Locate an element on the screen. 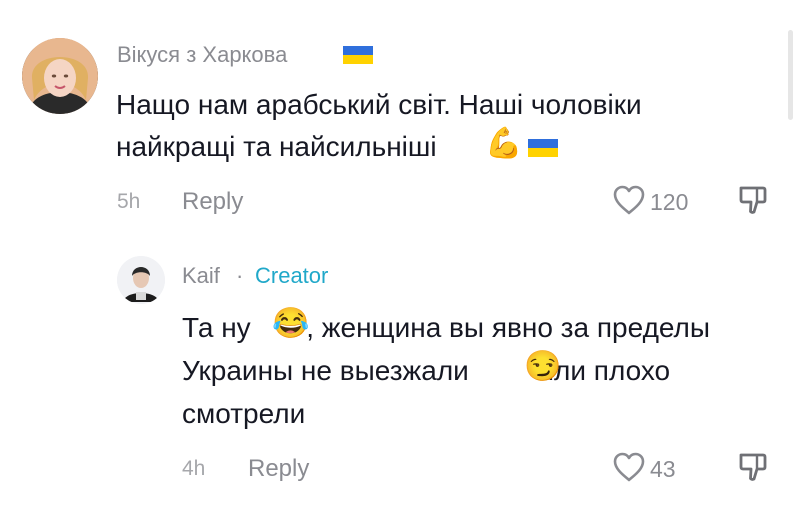  like-count: 43 is located at coordinates (663, 469).